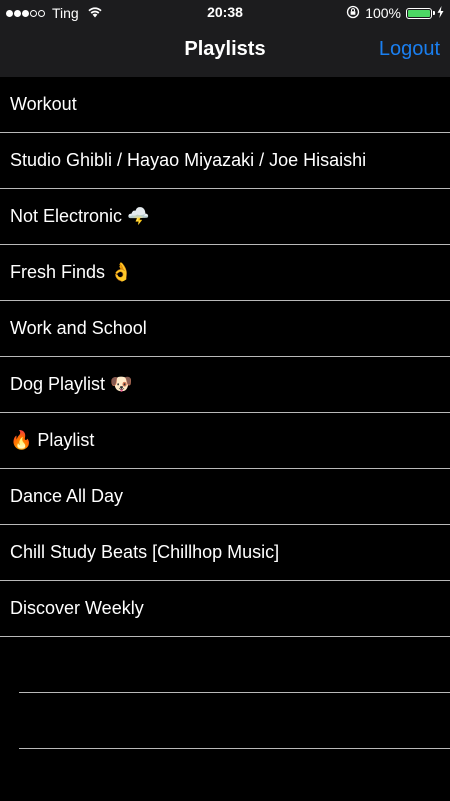 This screenshot has height=801, width=450. Describe the element at coordinates (225, 105) in the screenshot. I see `playlist-row-workout: Workout` at that location.